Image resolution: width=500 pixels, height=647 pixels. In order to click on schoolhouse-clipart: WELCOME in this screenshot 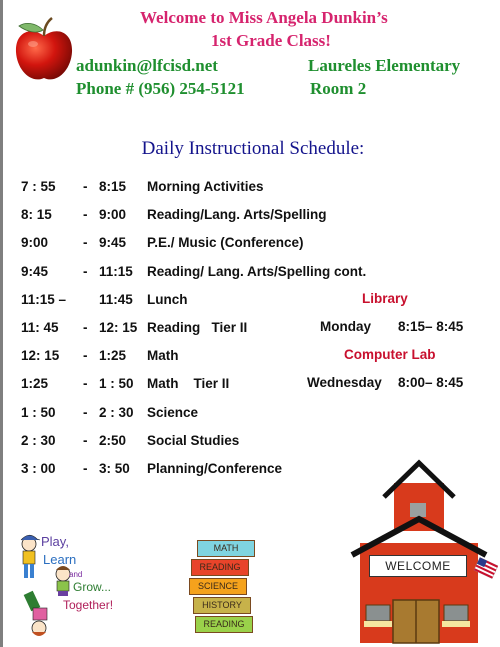, I will do `click(423, 550)`.